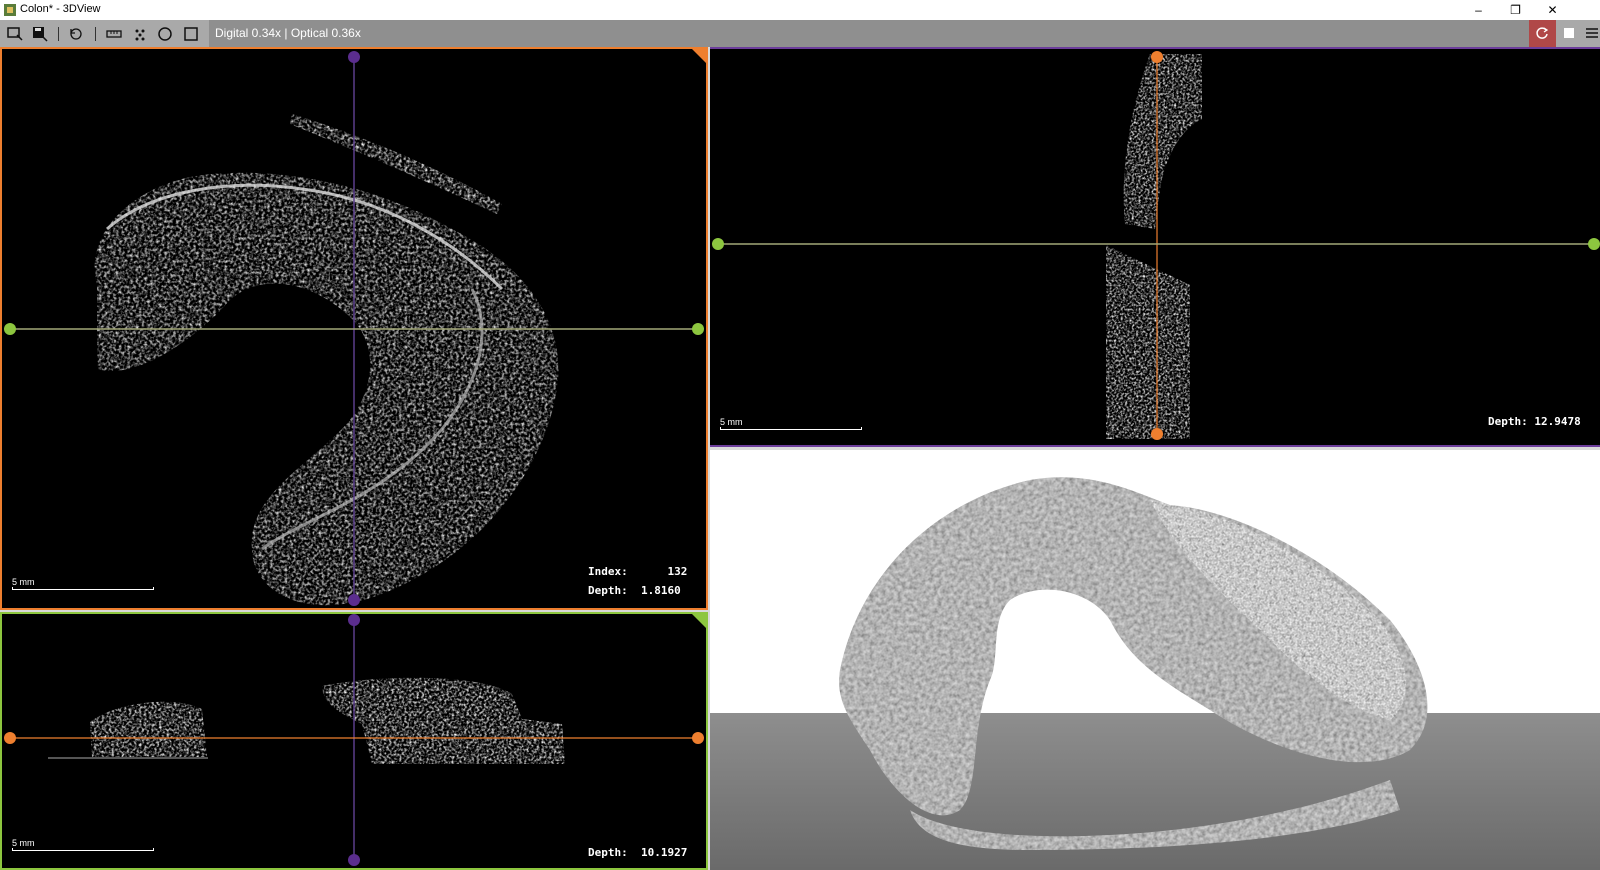 The height and width of the screenshot is (870, 1600). What do you see at coordinates (1552, 10) in the screenshot?
I see `close-button: ✕` at bounding box center [1552, 10].